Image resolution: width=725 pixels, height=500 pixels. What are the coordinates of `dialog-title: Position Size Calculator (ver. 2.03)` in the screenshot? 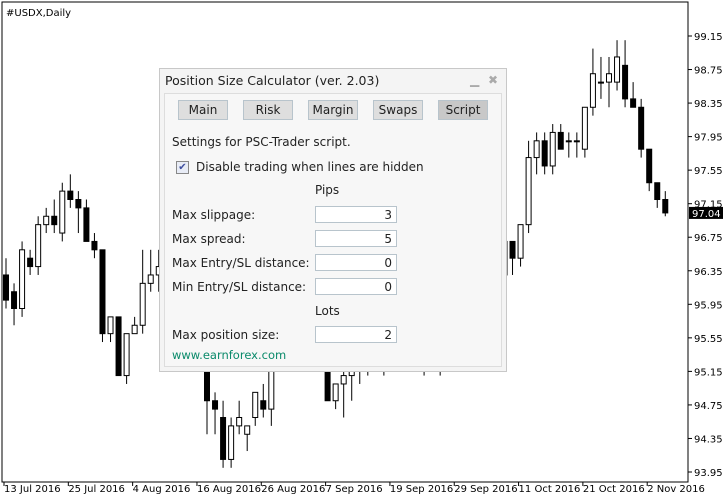 It's located at (272, 80).